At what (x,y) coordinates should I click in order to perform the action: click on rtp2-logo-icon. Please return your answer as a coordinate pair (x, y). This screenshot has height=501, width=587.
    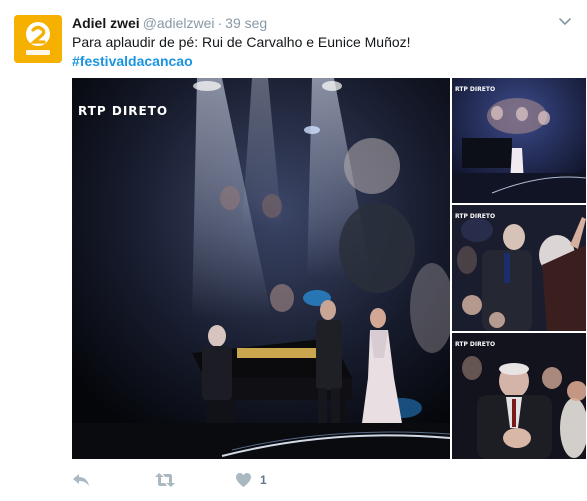
    Looking at the image, I should click on (38, 39).